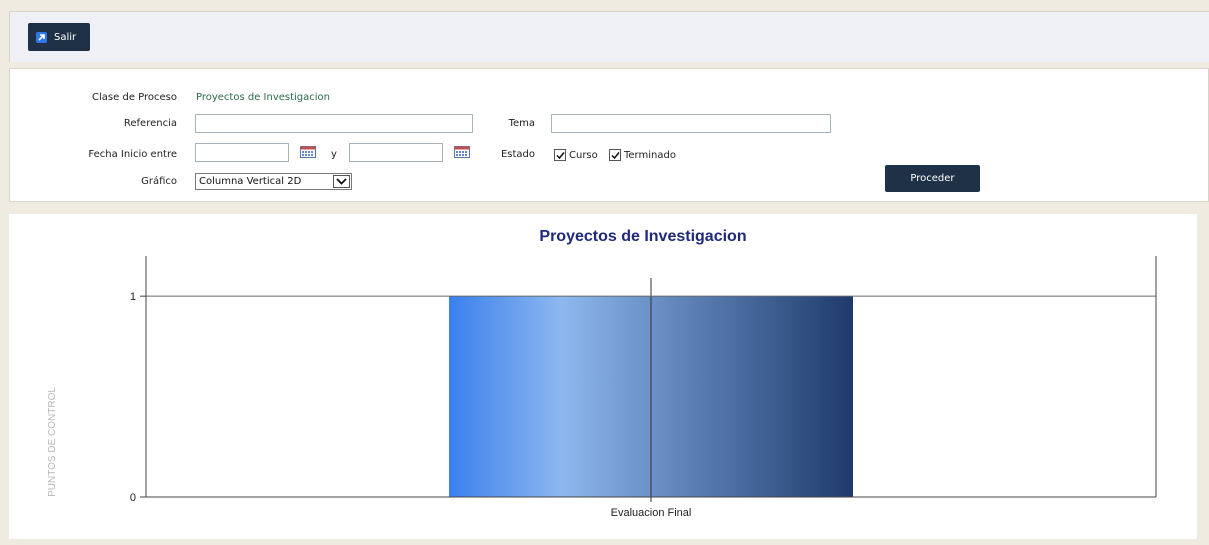 This screenshot has height=545, width=1209. Describe the element at coordinates (650, 155) in the screenshot. I see `estado-terminado-label: Terminado` at that location.